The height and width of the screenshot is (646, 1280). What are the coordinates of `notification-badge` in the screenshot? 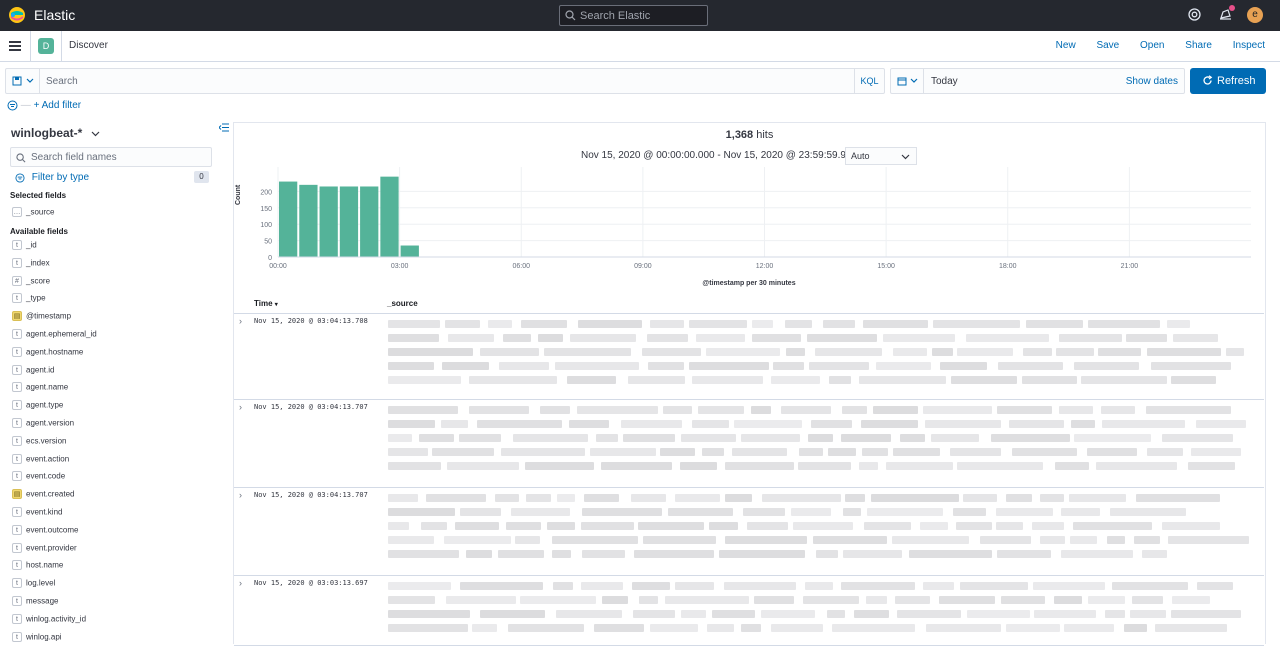 It's located at (1232, 8).